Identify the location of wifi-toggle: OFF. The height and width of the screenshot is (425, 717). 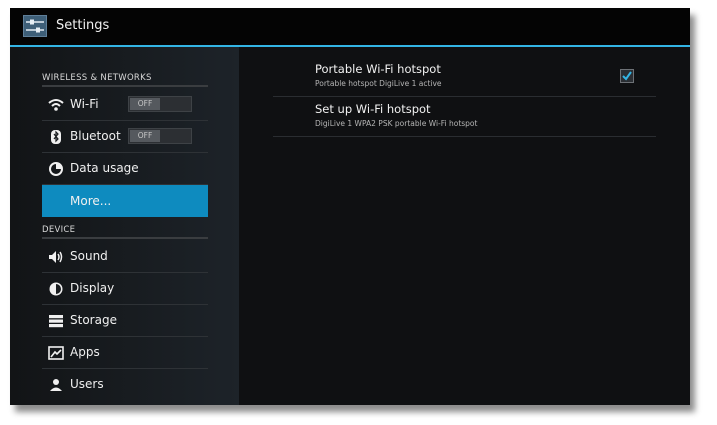
(160, 104).